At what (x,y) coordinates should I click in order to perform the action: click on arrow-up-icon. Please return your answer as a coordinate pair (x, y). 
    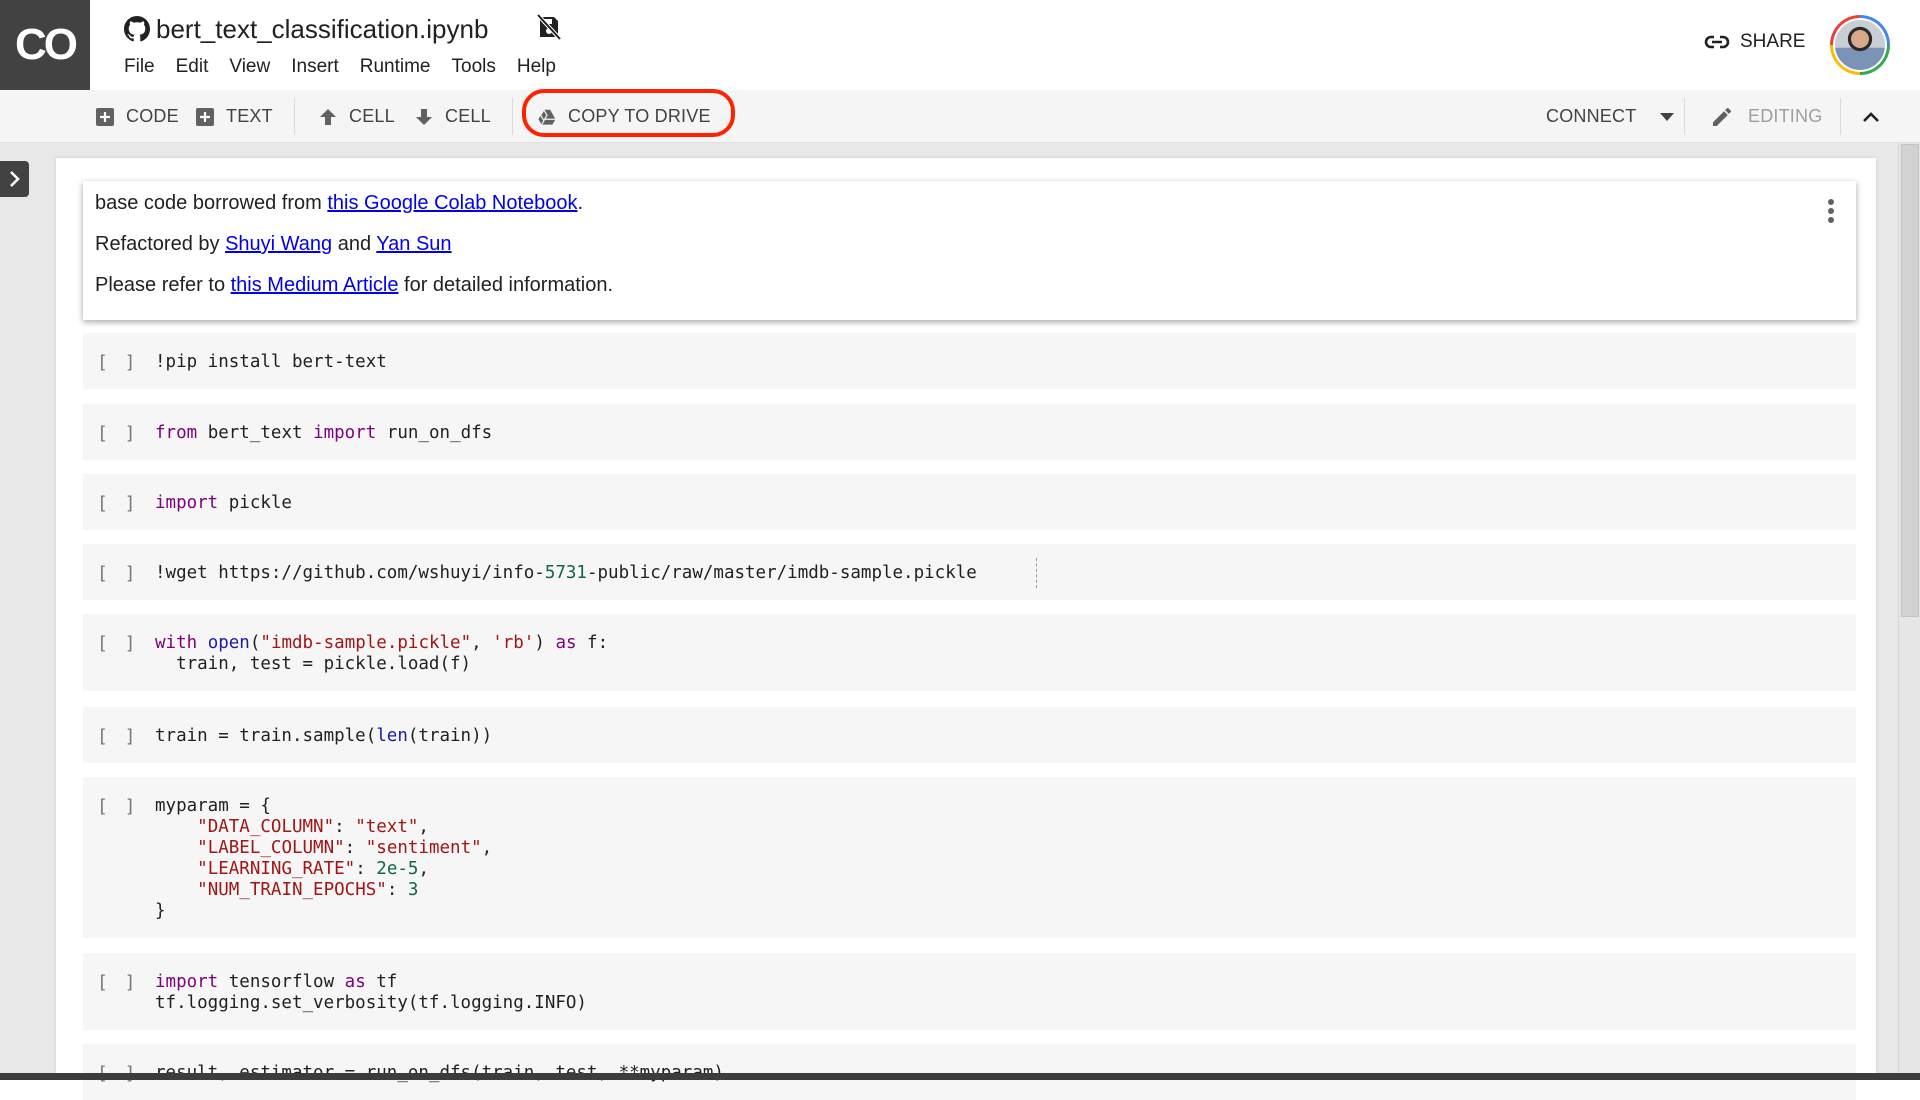
    Looking at the image, I should click on (328, 116).